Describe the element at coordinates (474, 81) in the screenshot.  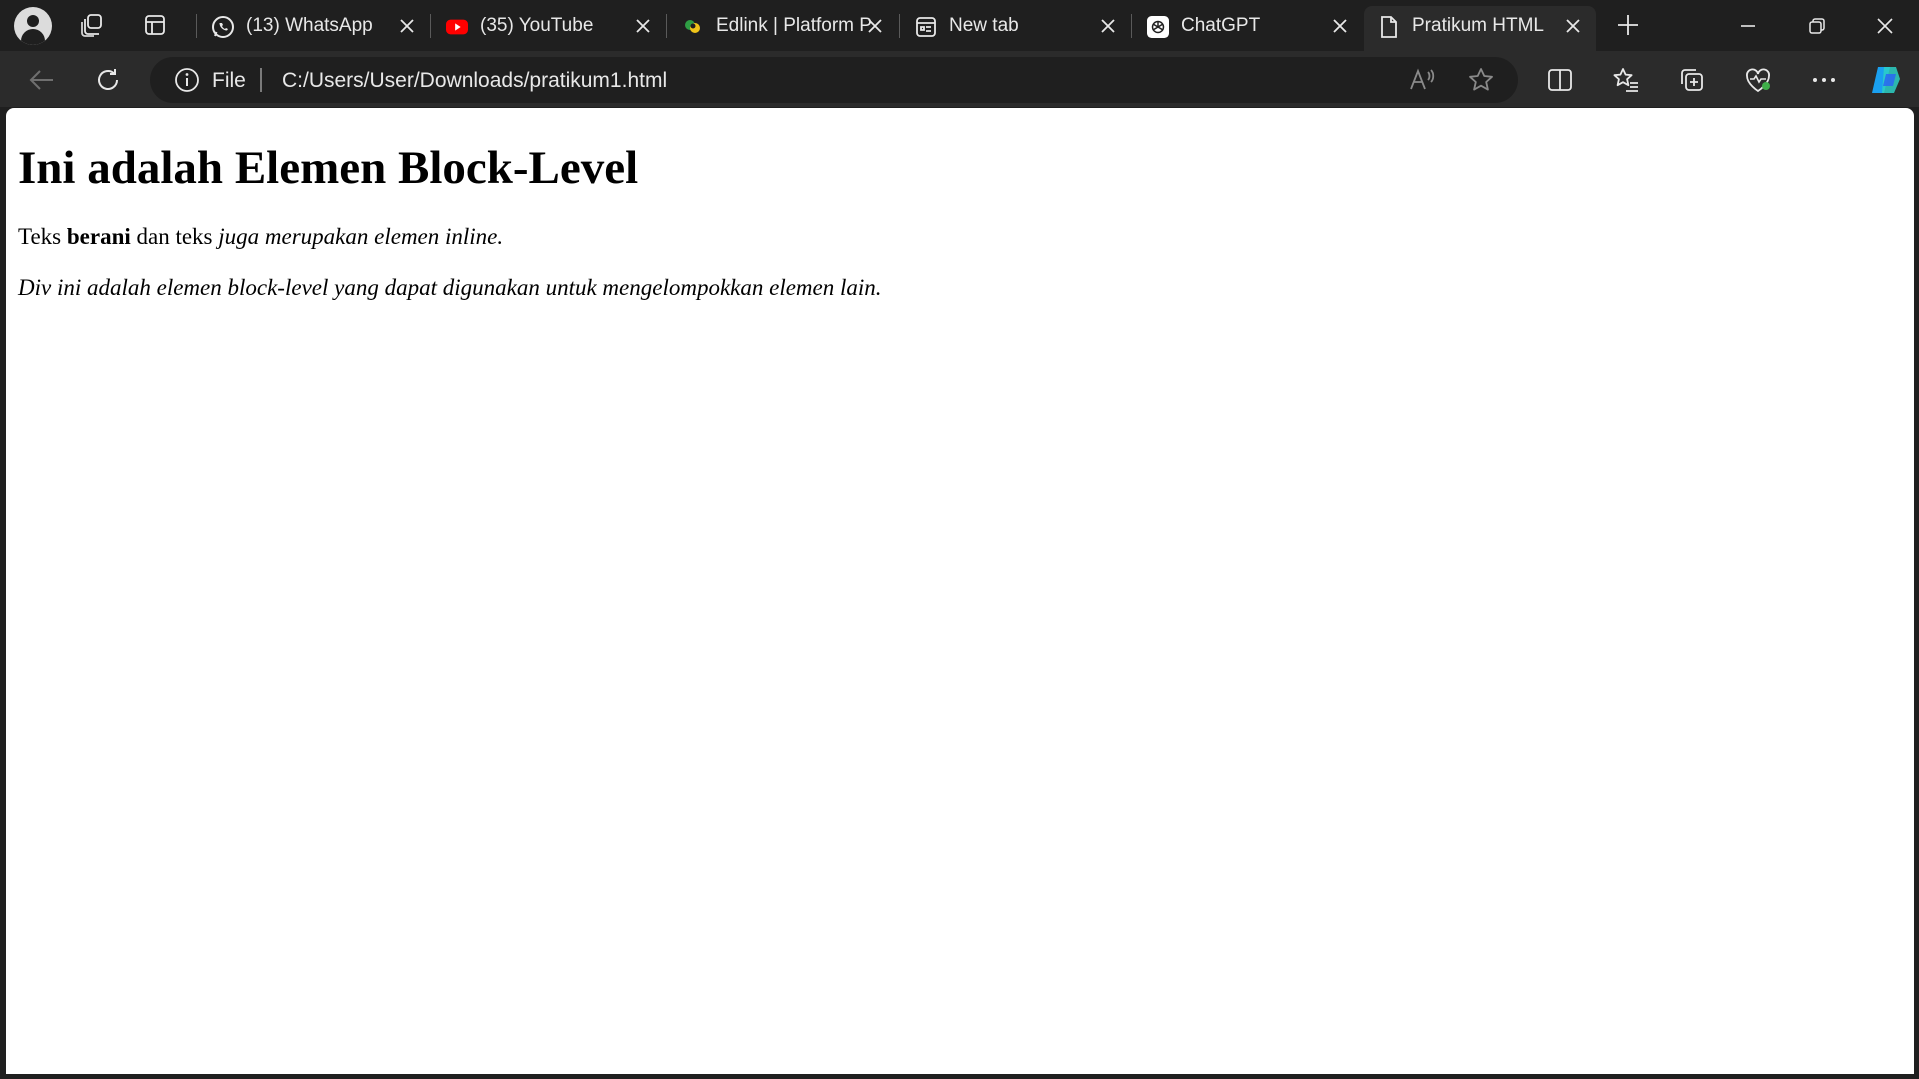
I see `url-text: C:/Users/User/Downloads/pratikum1.html` at that location.